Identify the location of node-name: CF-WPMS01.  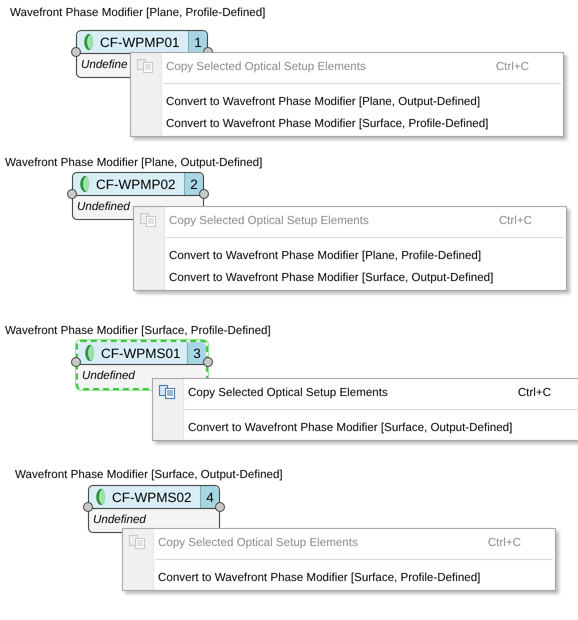
(141, 353).